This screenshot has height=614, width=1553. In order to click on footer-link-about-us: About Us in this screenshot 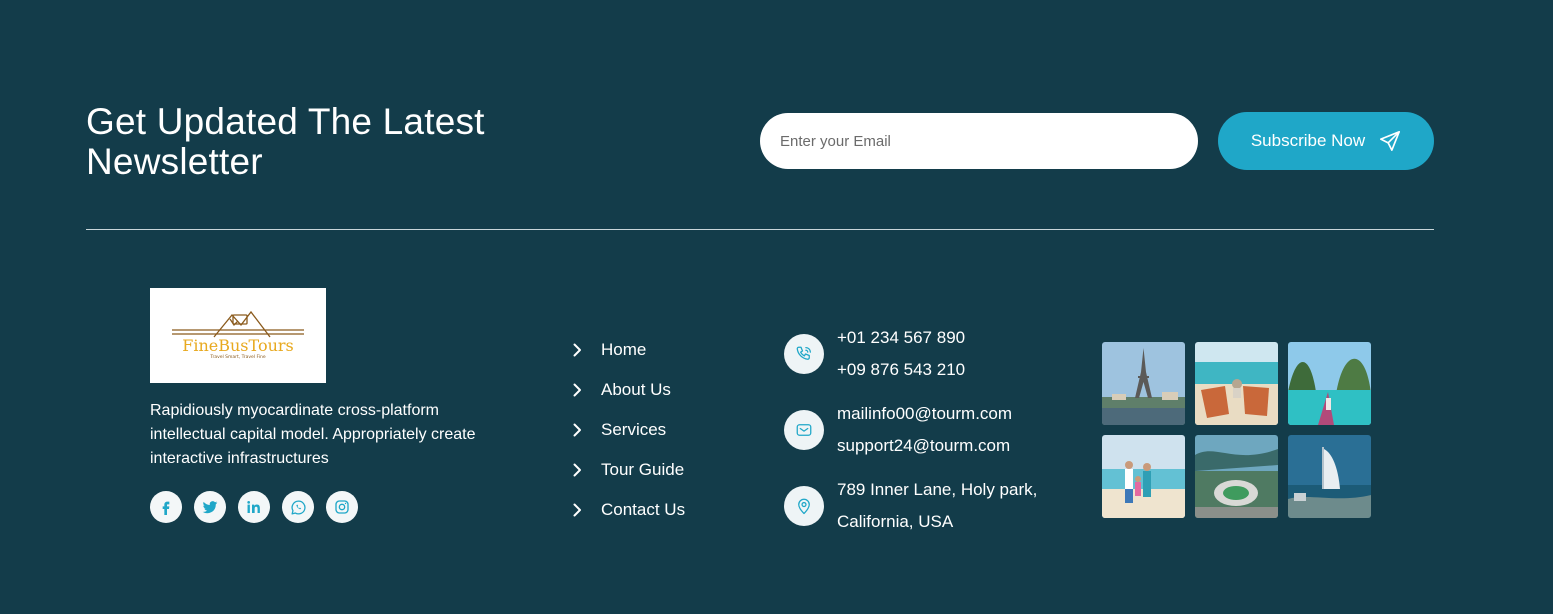, I will do `click(627, 390)`.